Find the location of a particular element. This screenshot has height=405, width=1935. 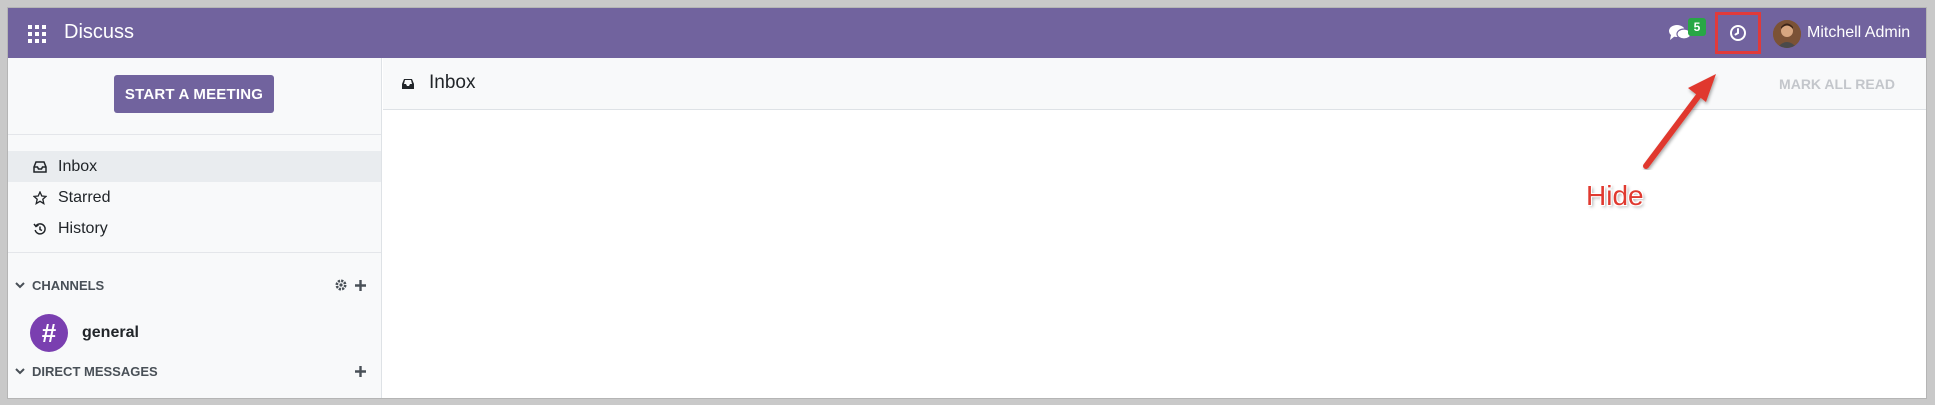

apps-menu-icon is located at coordinates (37, 34).